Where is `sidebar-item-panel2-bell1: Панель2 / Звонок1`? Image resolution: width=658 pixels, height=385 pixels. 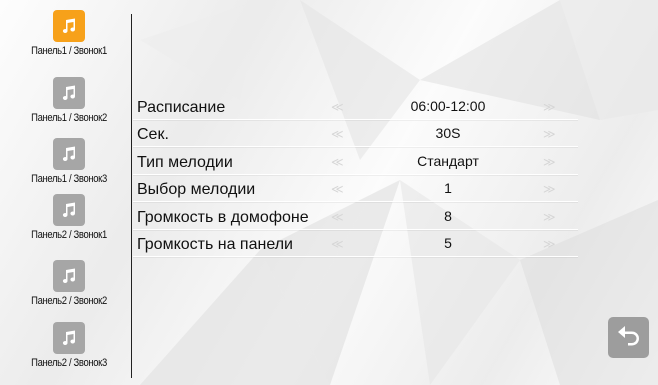
sidebar-item-panel2-bell1: Панель2 / Звонок1 is located at coordinates (69, 217).